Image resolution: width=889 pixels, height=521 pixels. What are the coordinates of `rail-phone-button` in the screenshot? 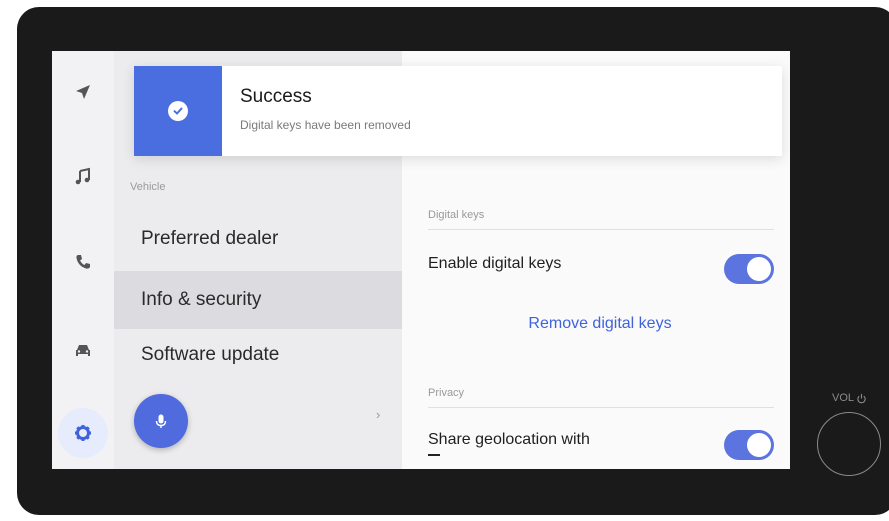 It's located at (83, 262).